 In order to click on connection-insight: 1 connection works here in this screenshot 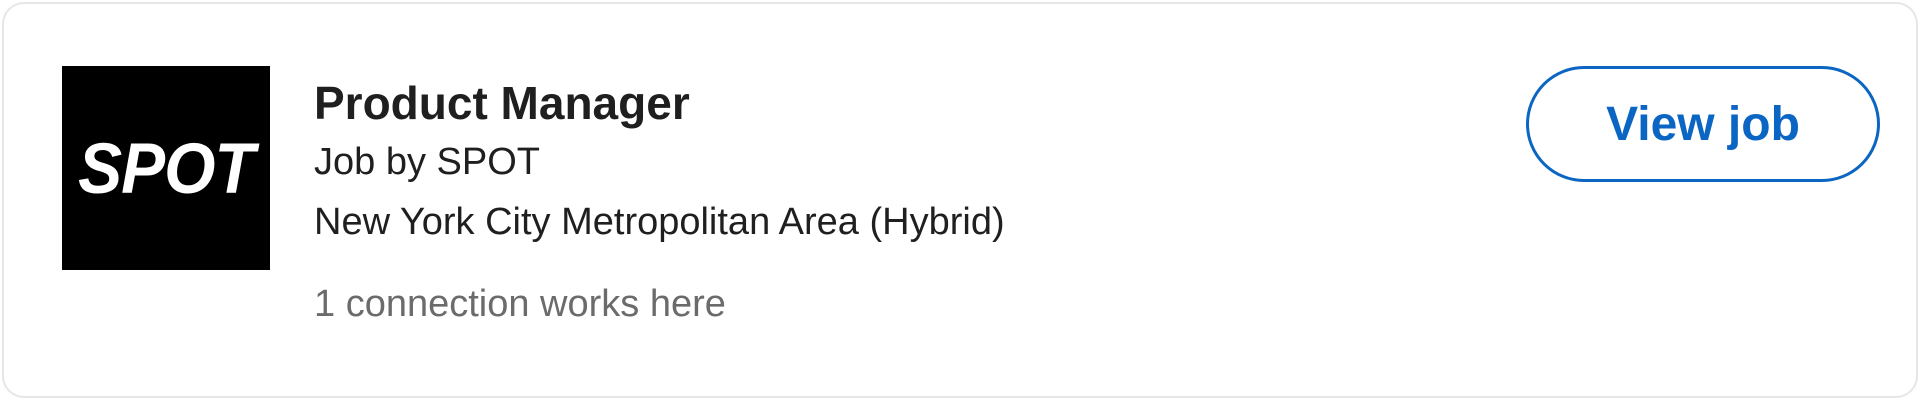, I will do `click(520, 304)`.